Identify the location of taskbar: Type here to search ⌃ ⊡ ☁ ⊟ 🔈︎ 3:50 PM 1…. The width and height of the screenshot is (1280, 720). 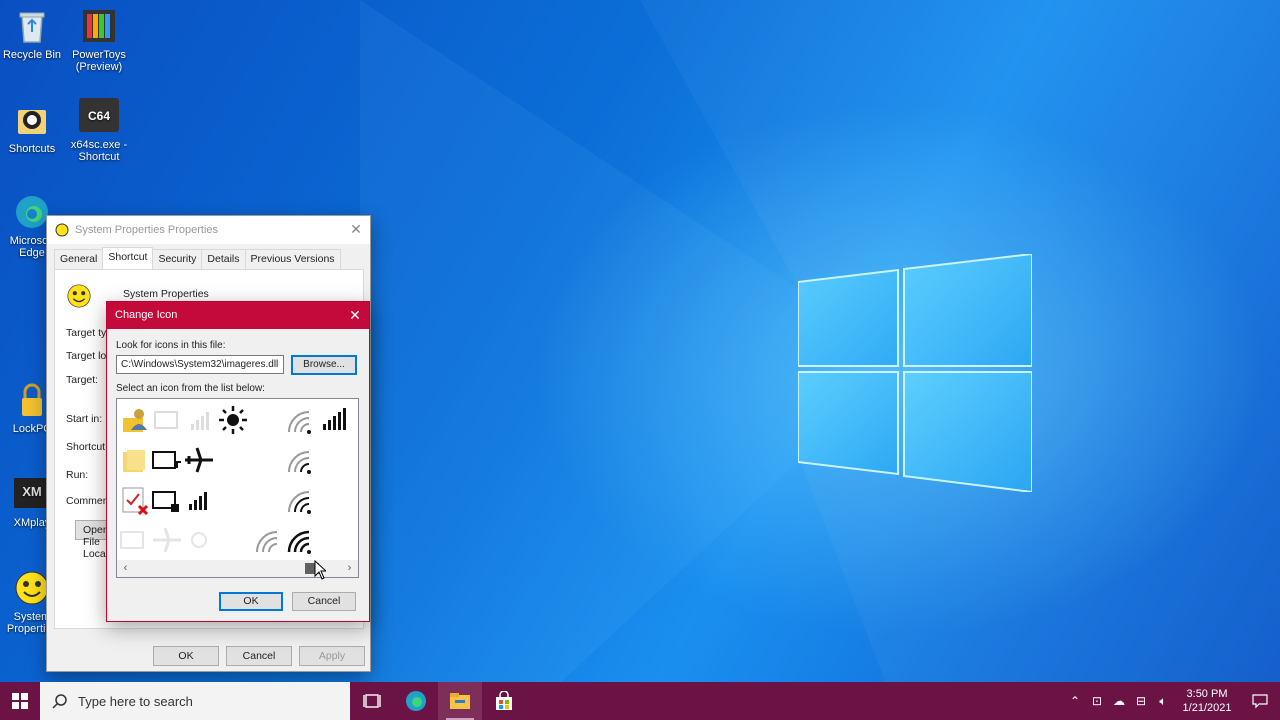
(640, 701).